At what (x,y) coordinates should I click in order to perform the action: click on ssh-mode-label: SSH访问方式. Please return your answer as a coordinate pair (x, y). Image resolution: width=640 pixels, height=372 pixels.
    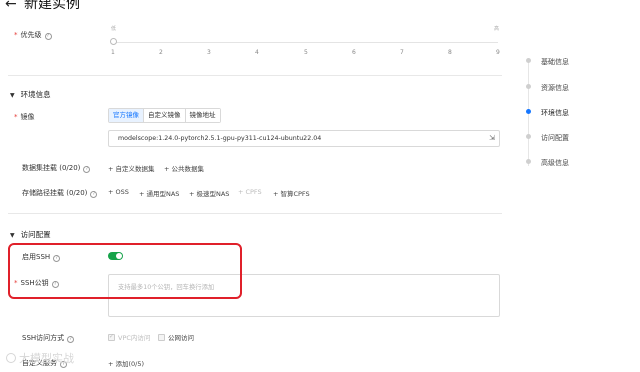
    Looking at the image, I should click on (43, 338).